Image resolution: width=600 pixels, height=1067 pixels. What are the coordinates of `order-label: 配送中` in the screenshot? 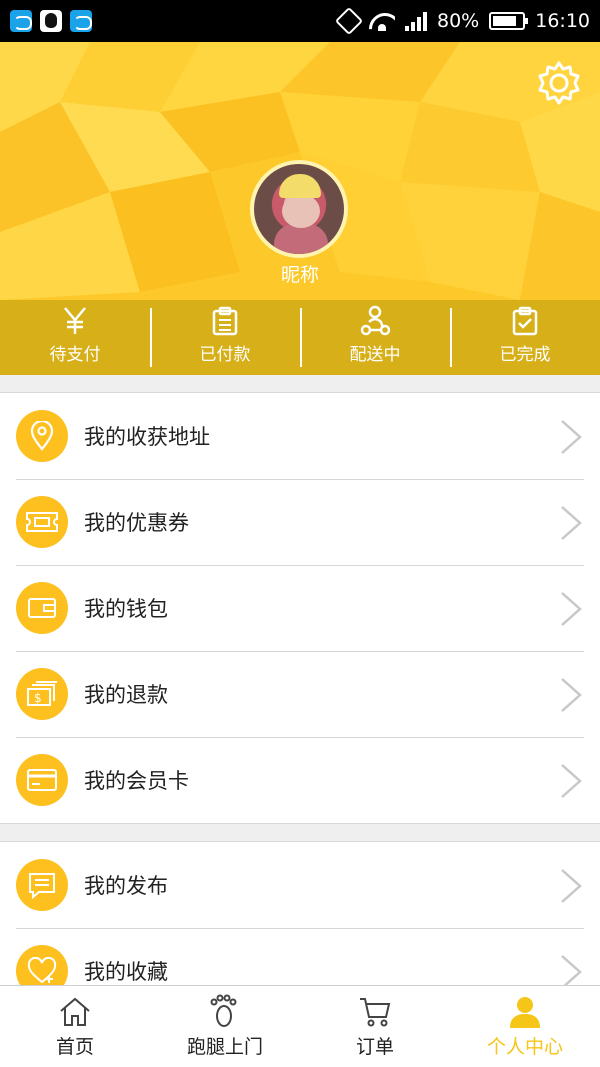 It's located at (375, 355).